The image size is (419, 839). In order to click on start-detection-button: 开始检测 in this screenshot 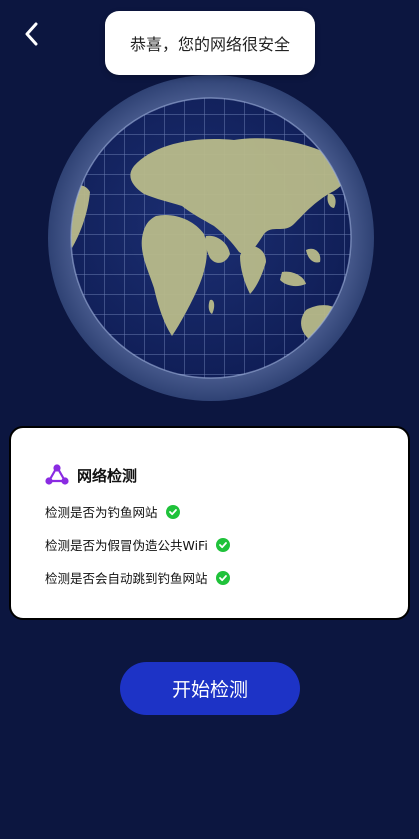, I will do `click(210, 688)`.